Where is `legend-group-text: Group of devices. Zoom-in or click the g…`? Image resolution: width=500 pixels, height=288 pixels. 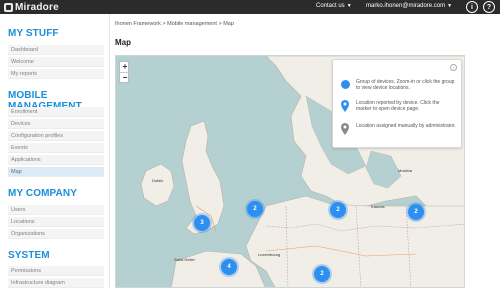 legend-group-text: Group of devices. Zoom-in or click the g… is located at coordinates (405, 85).